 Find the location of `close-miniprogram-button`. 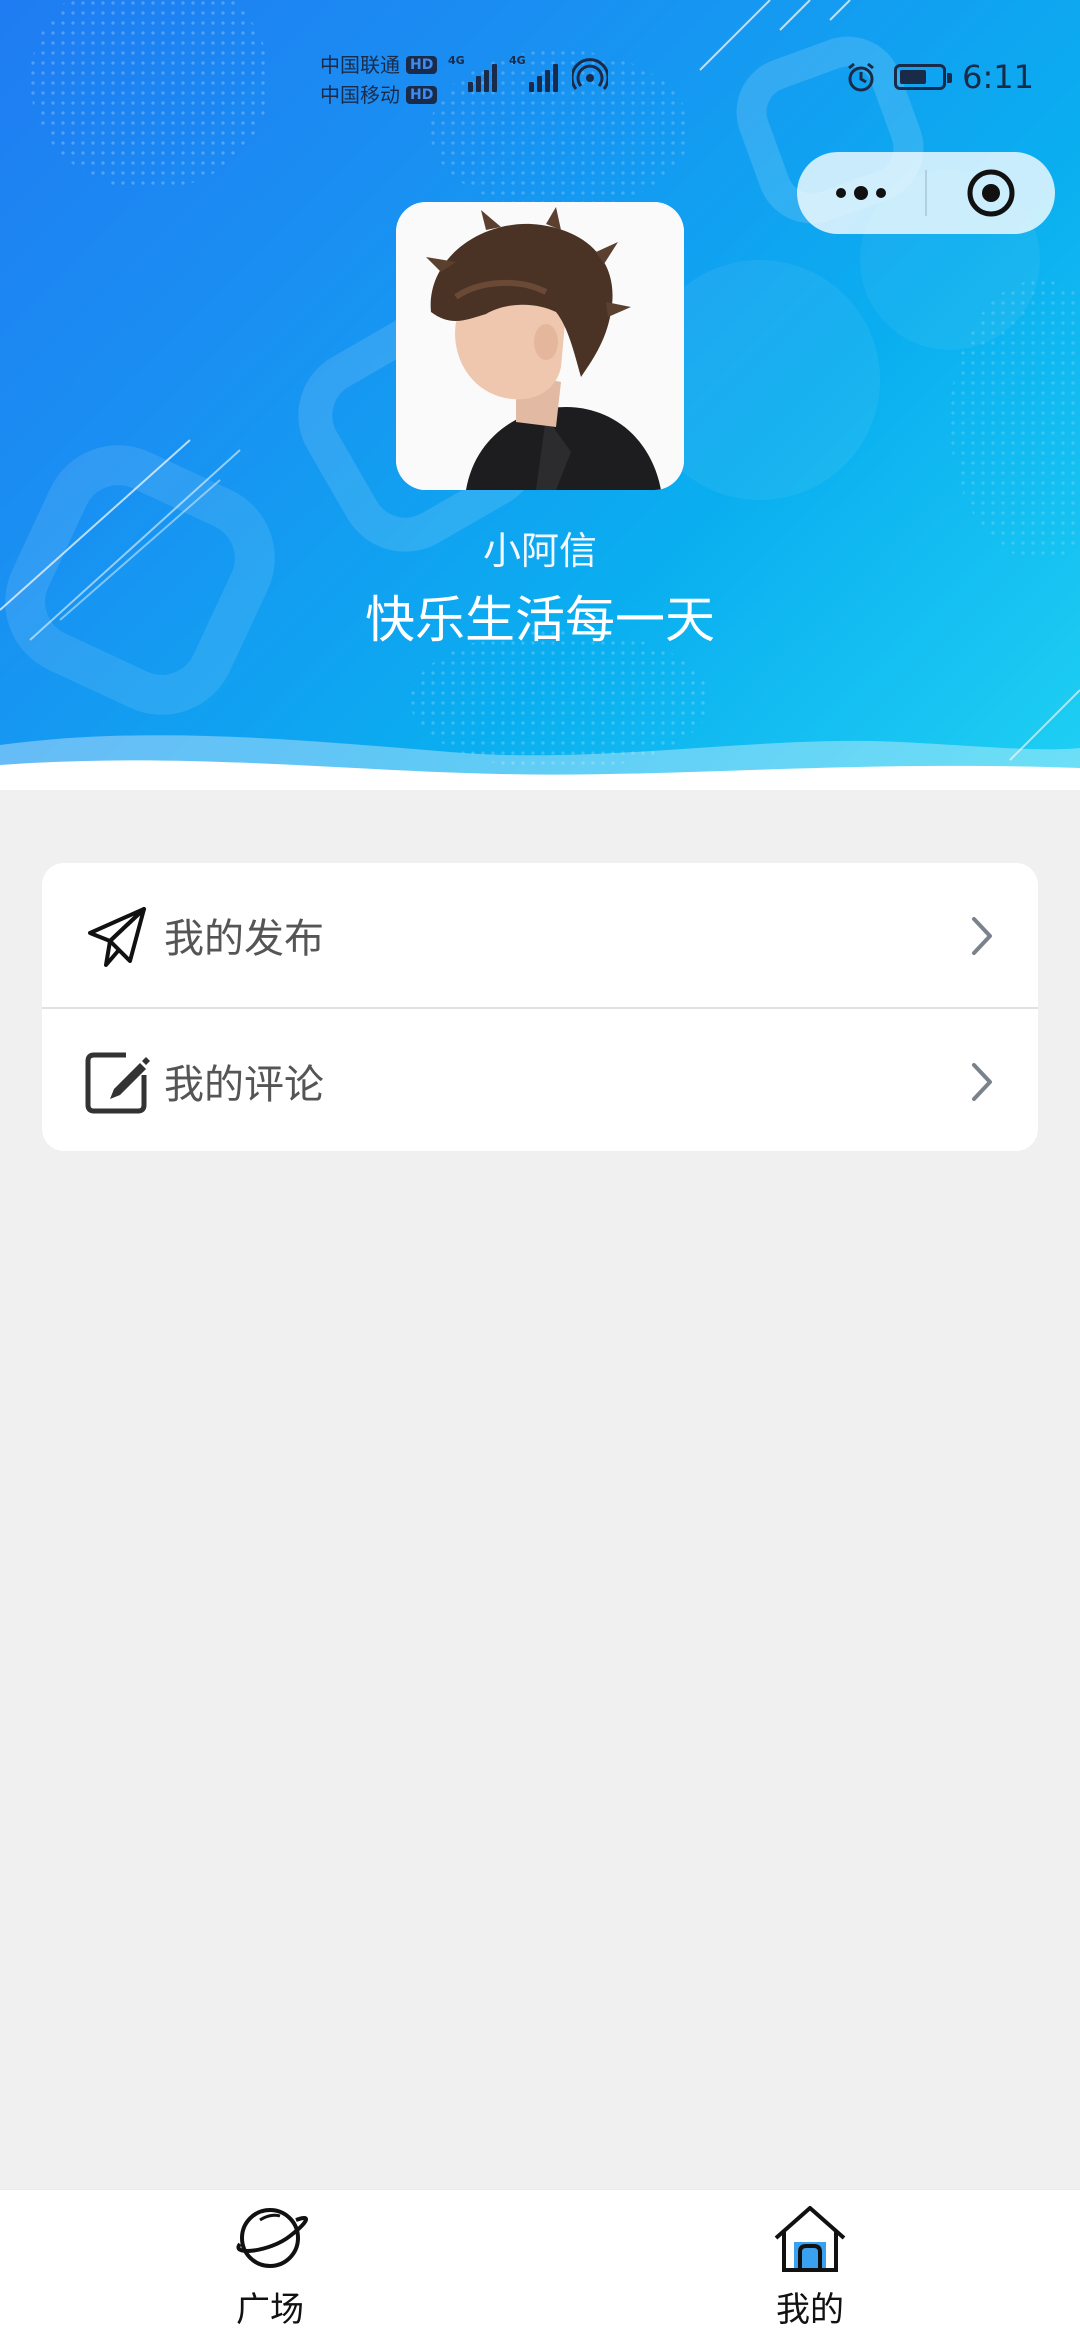

close-miniprogram-button is located at coordinates (991, 193).